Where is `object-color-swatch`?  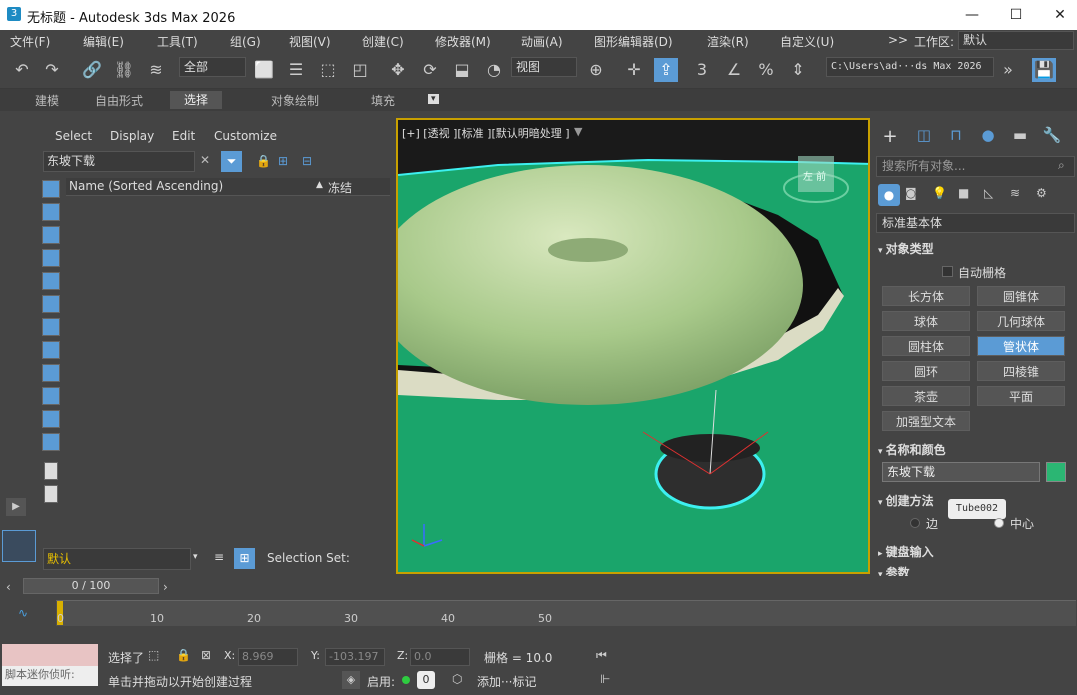
object-color-swatch is located at coordinates (1056, 472).